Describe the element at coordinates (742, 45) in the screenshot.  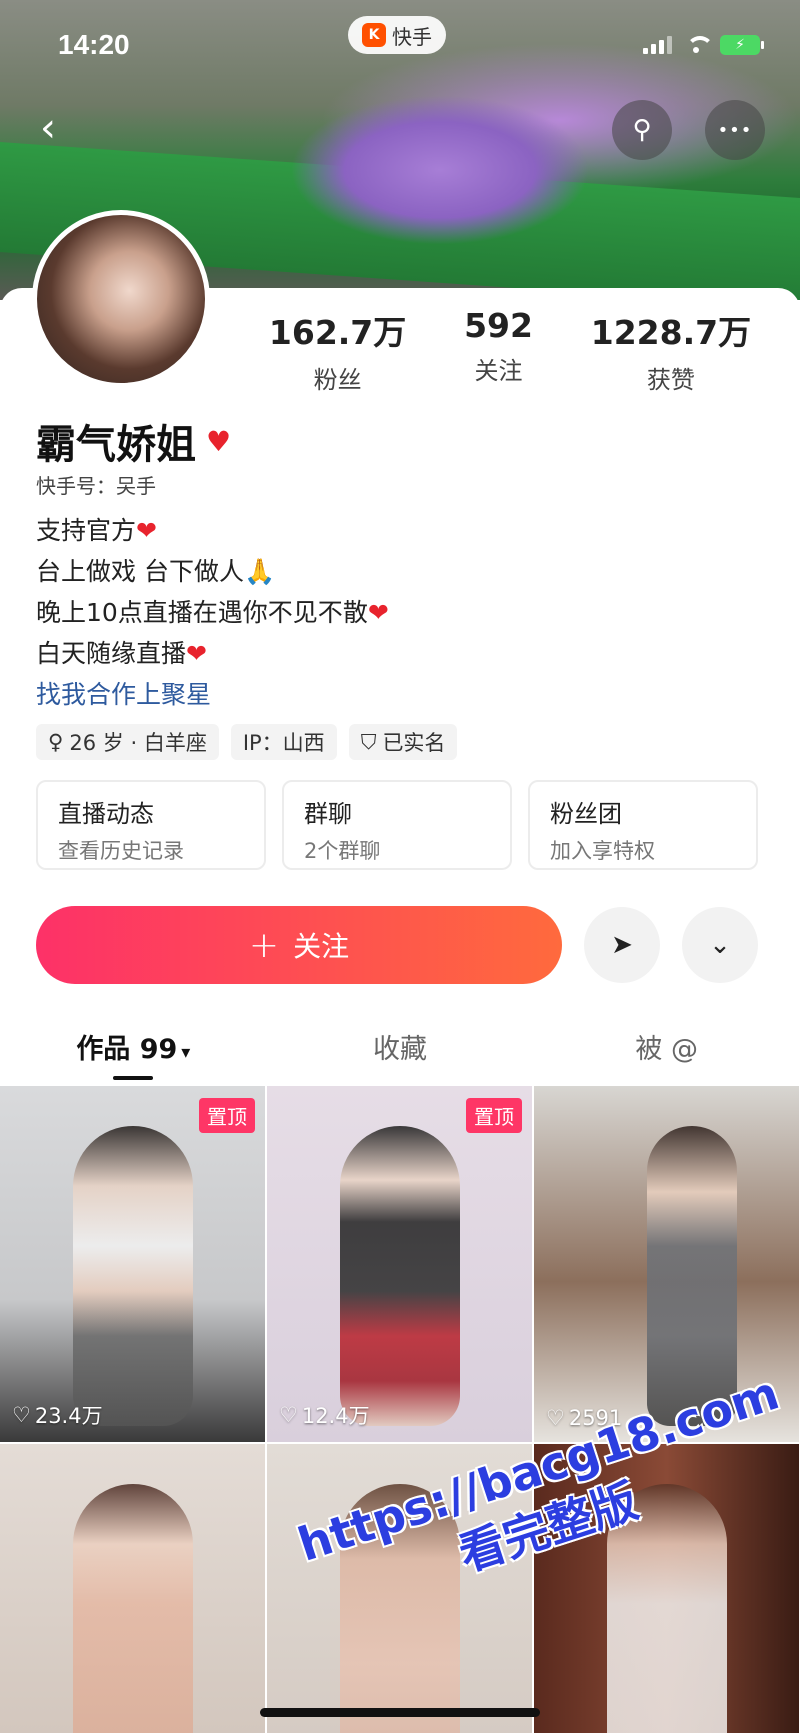
I see `battery-icon: ⚡` at that location.